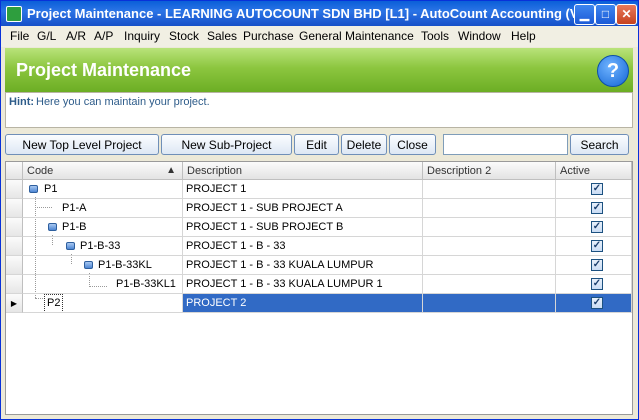 This screenshot has height=420, width=639. What do you see at coordinates (268, 36) in the screenshot?
I see `menu-purchase: Purchase` at bounding box center [268, 36].